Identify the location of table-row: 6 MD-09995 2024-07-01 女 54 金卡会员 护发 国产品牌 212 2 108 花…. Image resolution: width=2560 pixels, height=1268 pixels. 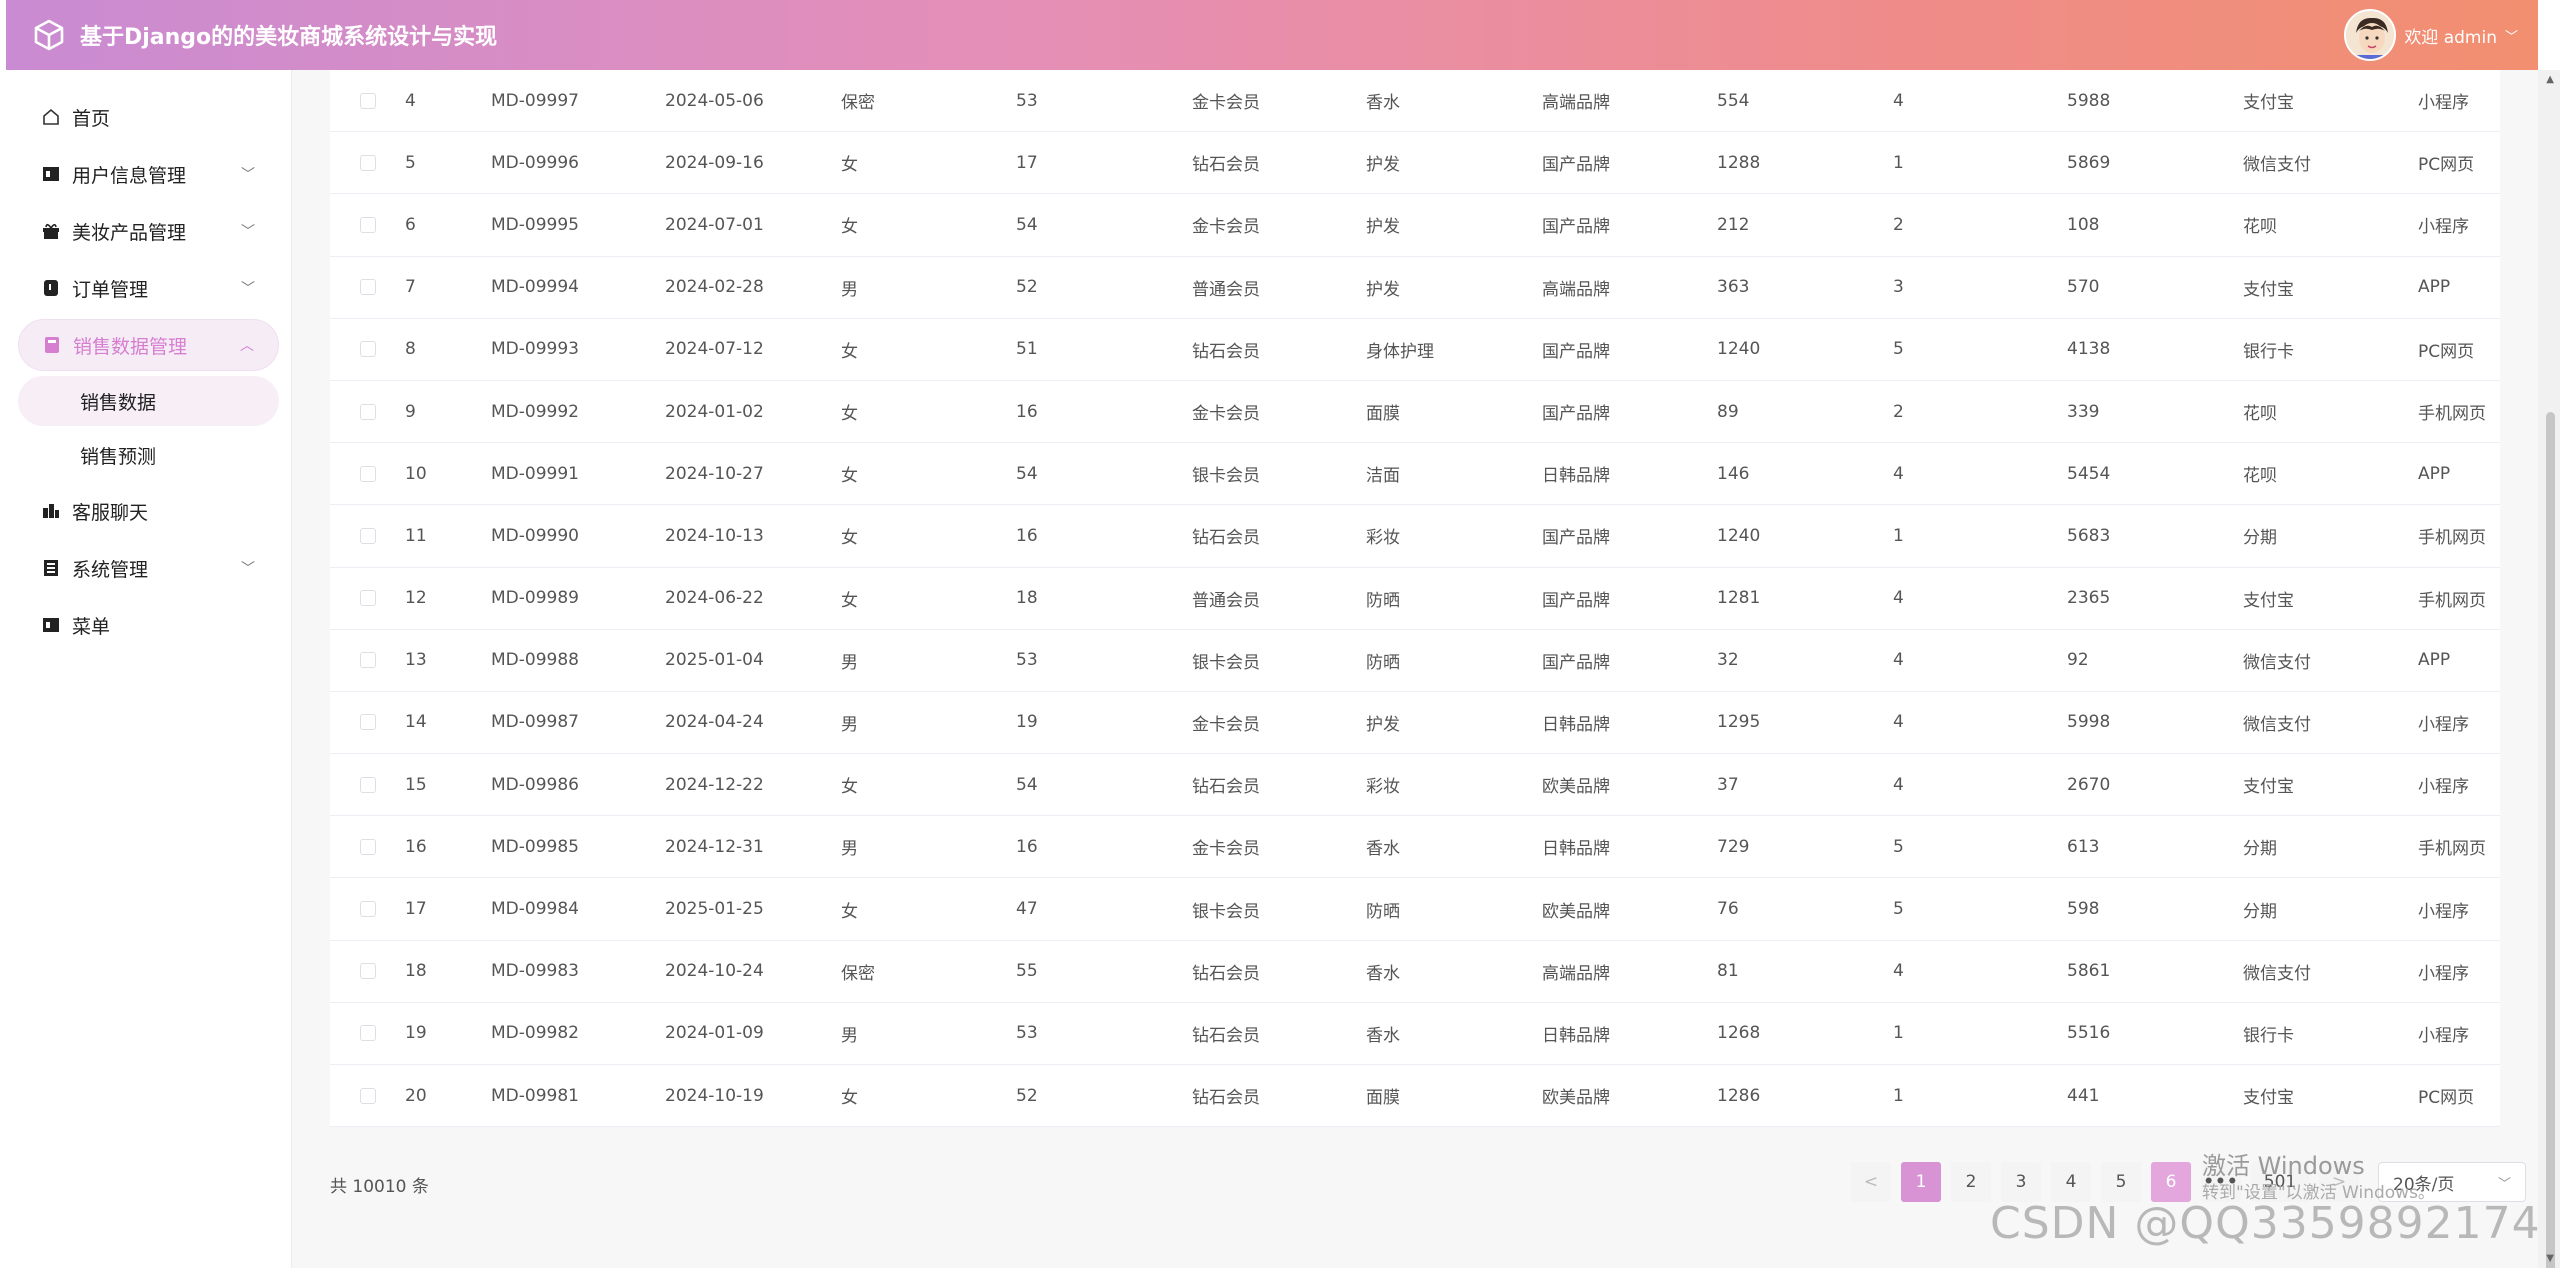
(1415, 225).